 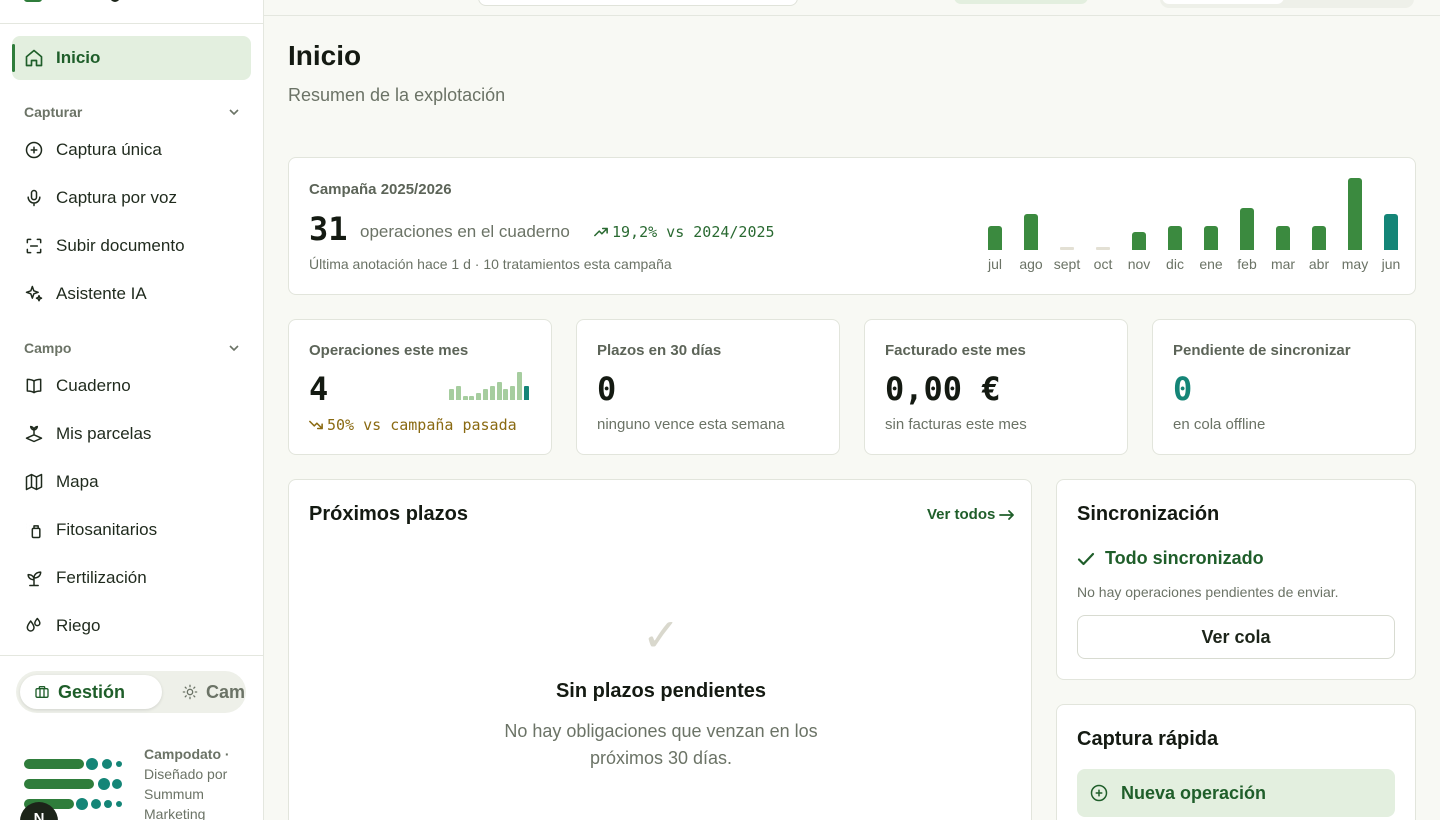 What do you see at coordinates (1319, 226) in the screenshot?
I see `chart-column: abr` at bounding box center [1319, 226].